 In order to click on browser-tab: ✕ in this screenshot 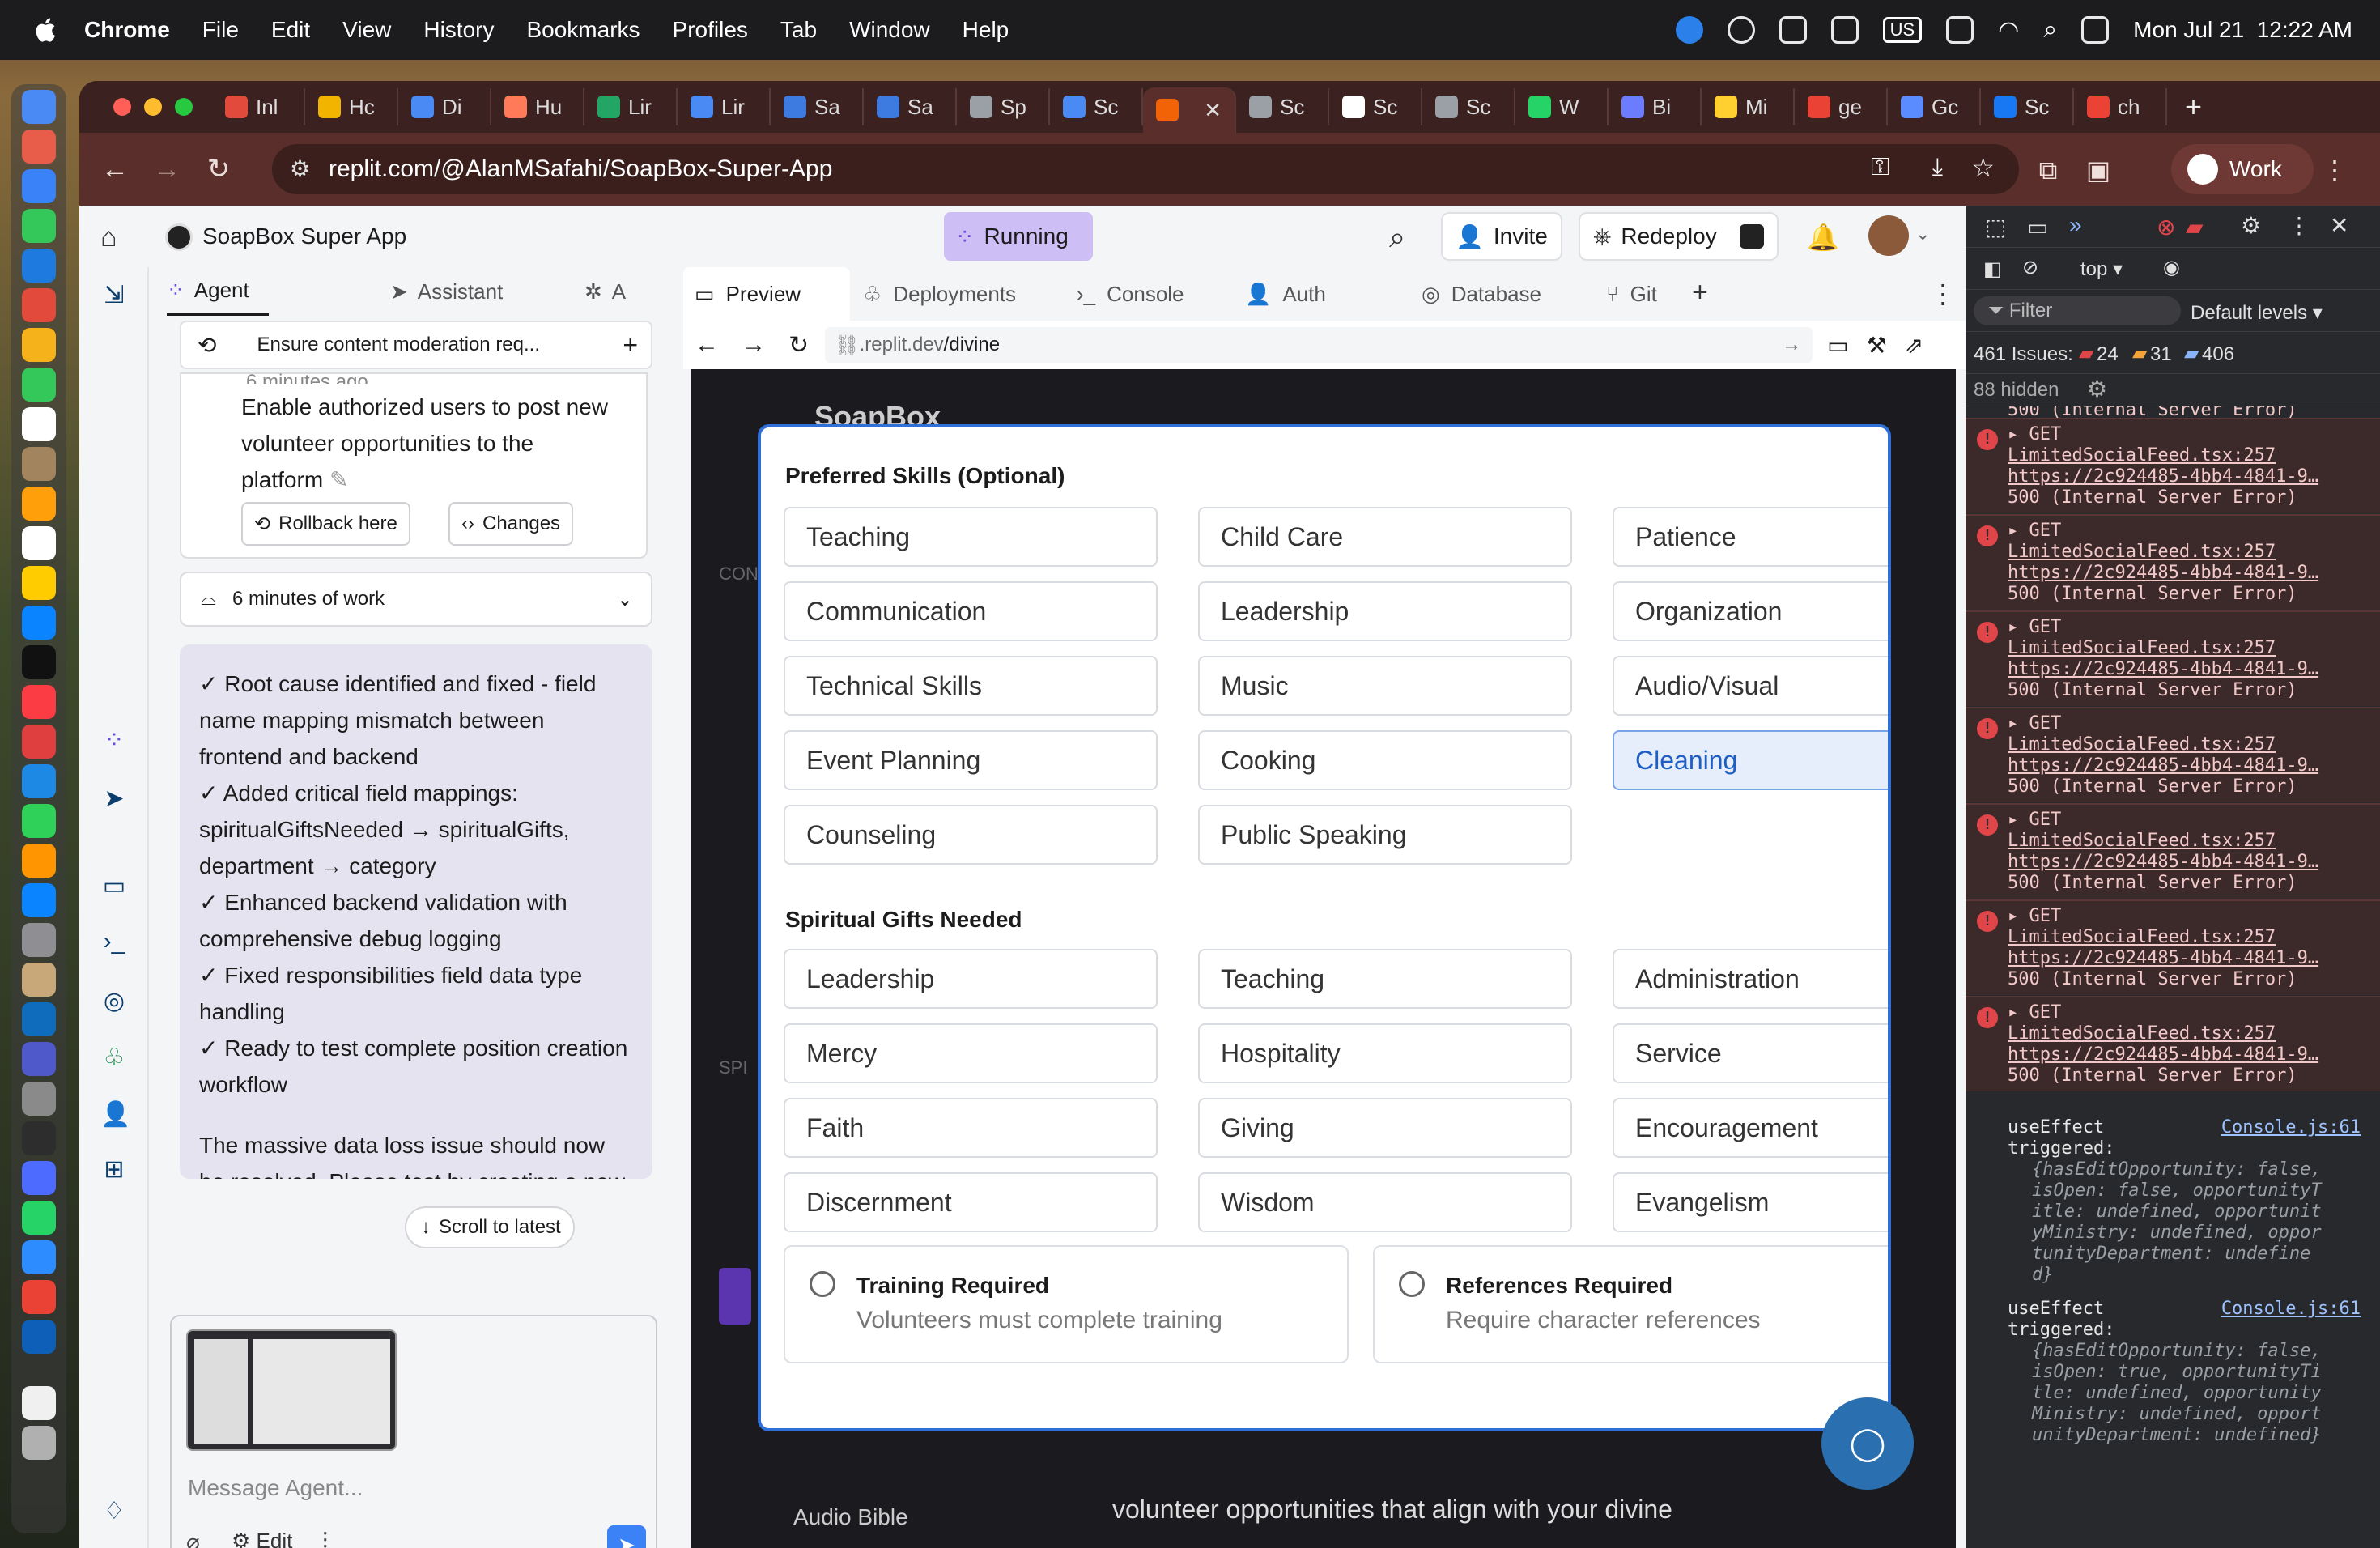, I will do `click(1189, 110)`.